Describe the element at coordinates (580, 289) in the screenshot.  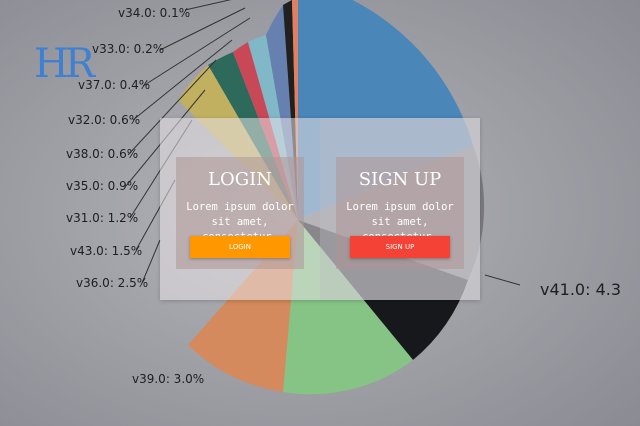
I see `chart-label: v41.0: 4.3` at that location.